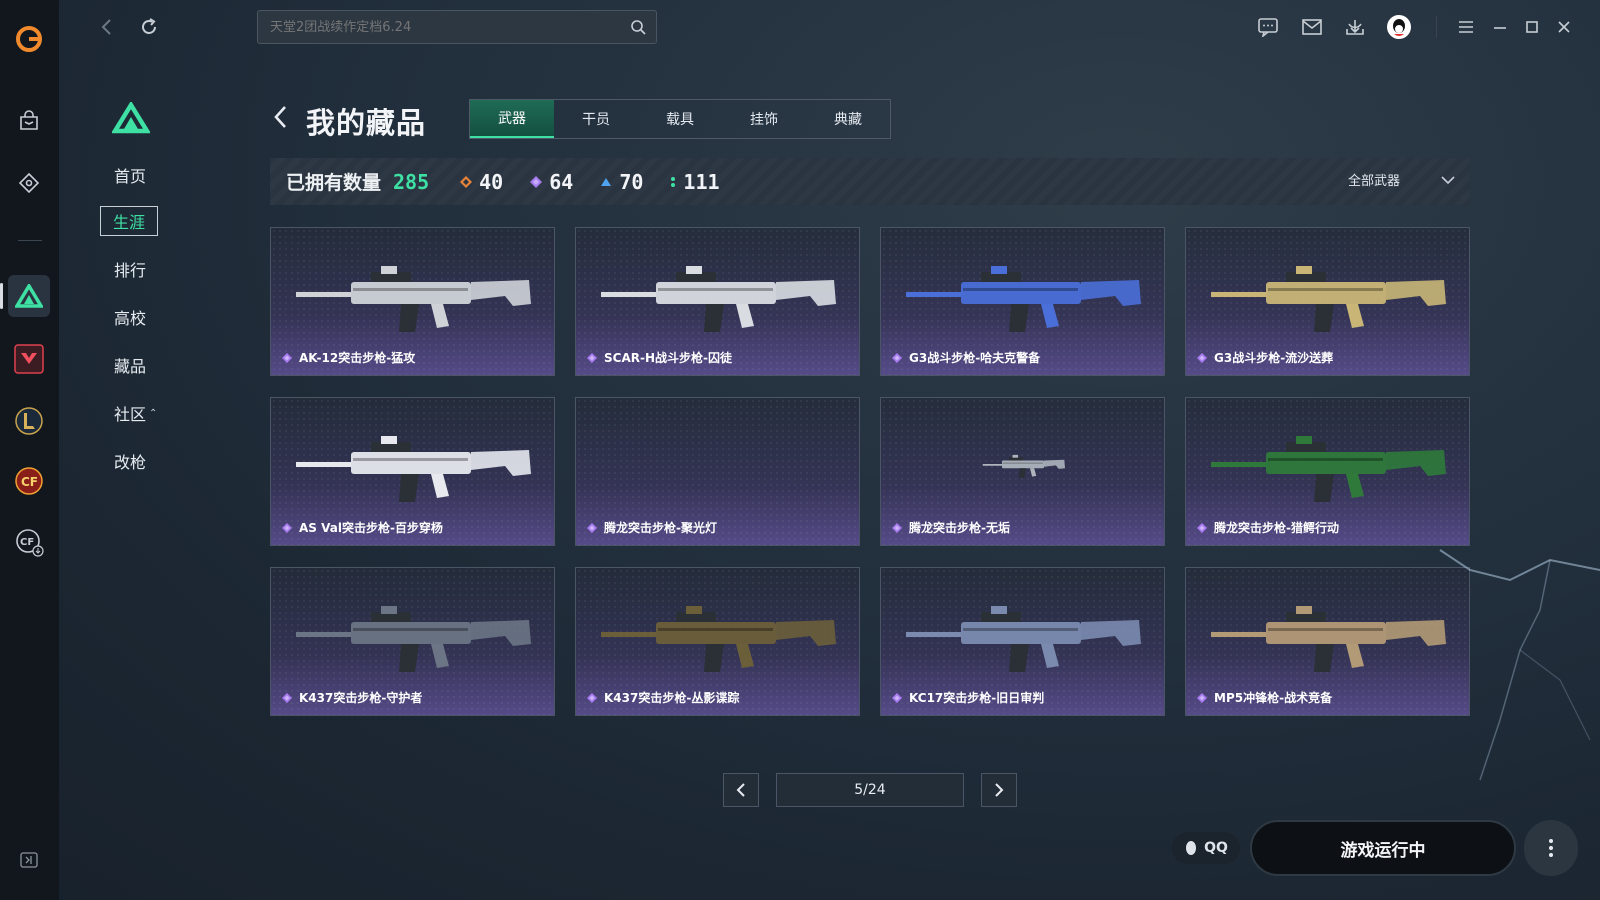 This screenshot has height=900, width=1600. What do you see at coordinates (29, 121) in the screenshot?
I see `shop-bag-icon` at bounding box center [29, 121].